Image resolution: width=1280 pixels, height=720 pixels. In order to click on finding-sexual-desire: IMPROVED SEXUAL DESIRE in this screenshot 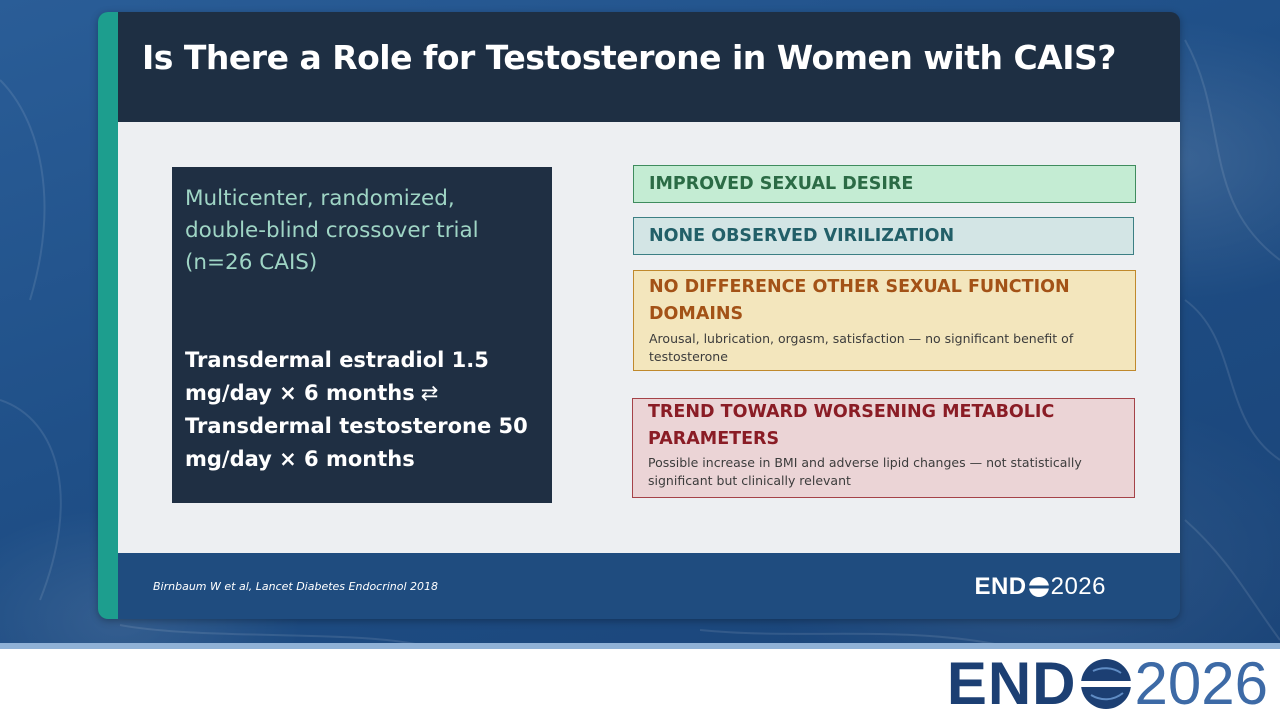, I will do `click(884, 184)`.